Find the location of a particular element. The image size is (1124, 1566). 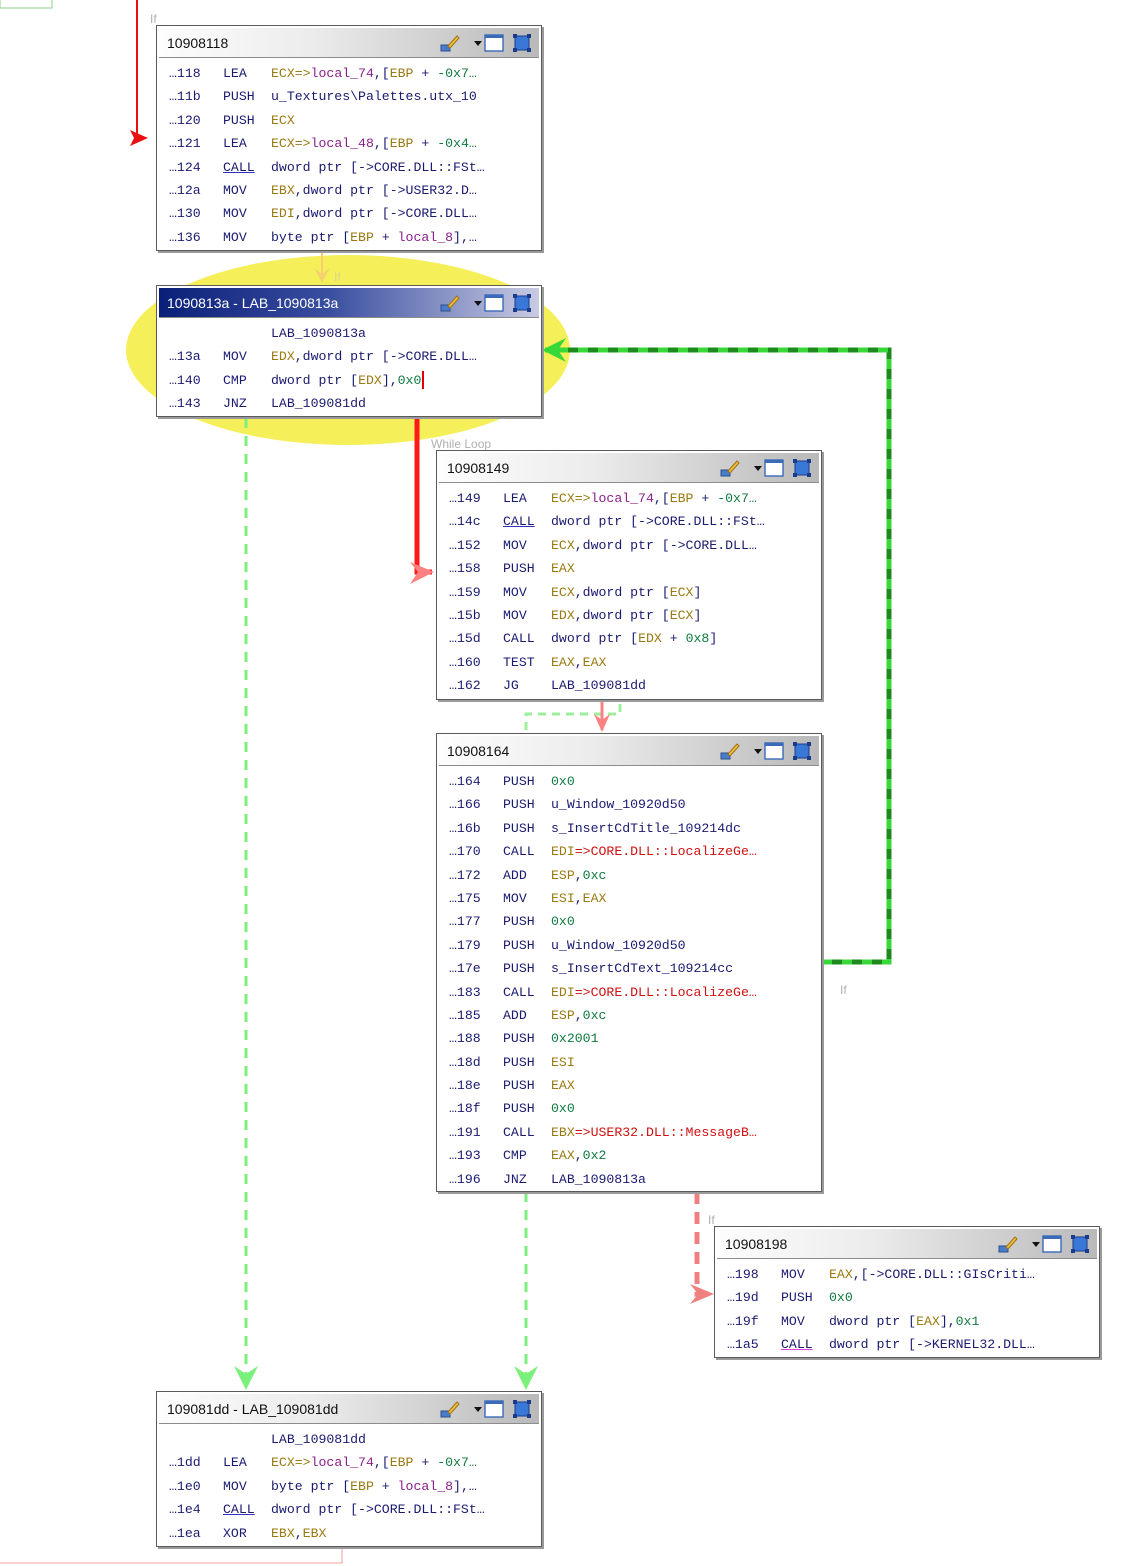

operand-token: ] is located at coordinates (713, 638).